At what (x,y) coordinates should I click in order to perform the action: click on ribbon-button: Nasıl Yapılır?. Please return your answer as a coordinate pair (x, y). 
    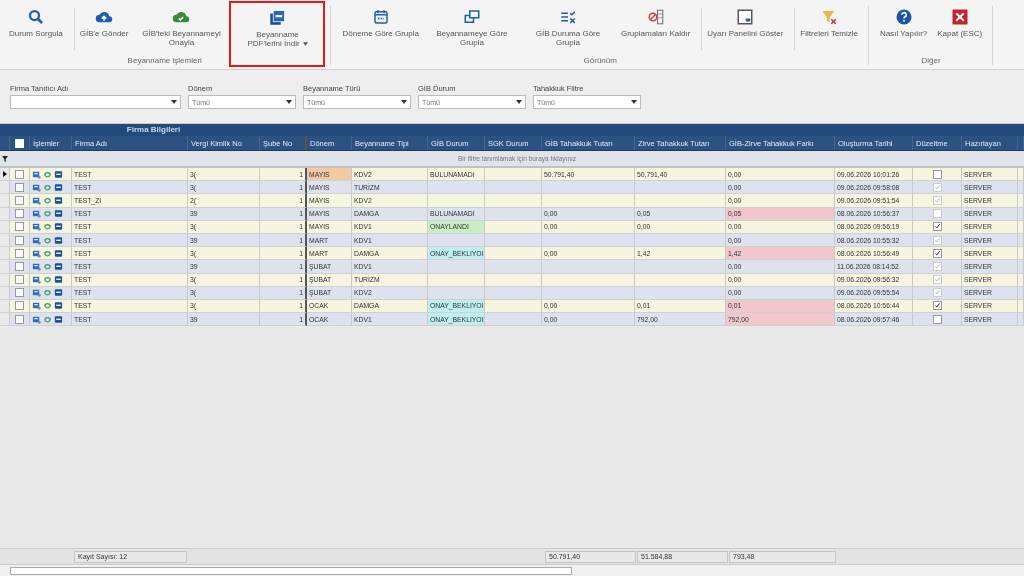
    Looking at the image, I should click on (904, 28).